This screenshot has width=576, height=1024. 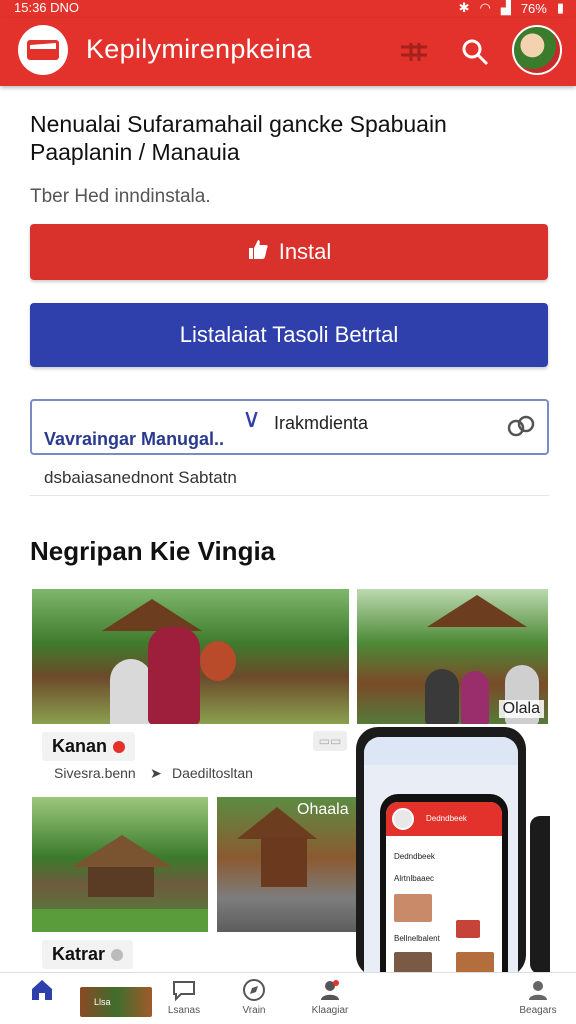 I want to click on card-tag: ▭▭, so click(x=330, y=741).